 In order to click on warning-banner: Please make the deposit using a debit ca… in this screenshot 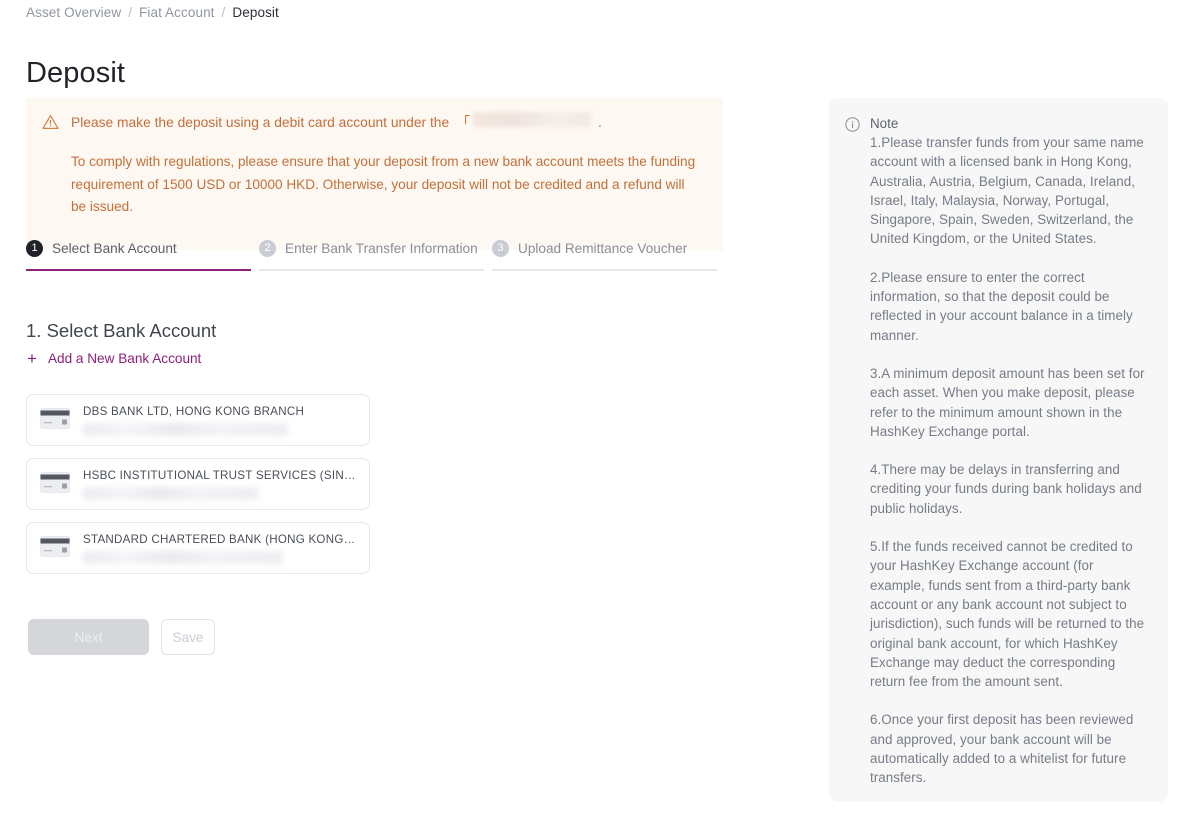, I will do `click(374, 174)`.